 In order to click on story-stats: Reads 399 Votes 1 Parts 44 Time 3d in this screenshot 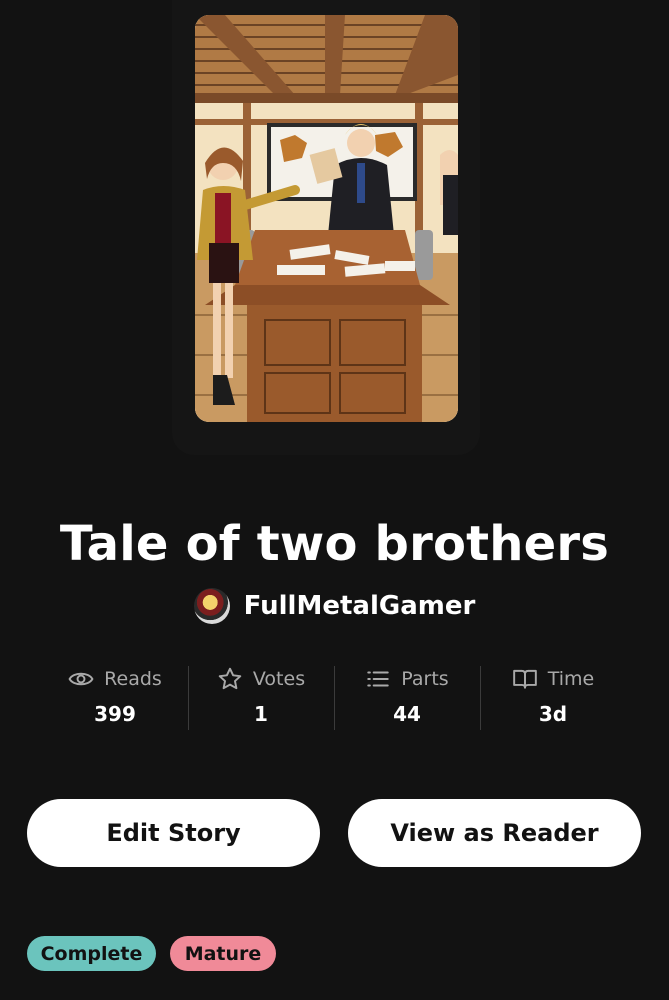, I will do `click(334, 698)`.